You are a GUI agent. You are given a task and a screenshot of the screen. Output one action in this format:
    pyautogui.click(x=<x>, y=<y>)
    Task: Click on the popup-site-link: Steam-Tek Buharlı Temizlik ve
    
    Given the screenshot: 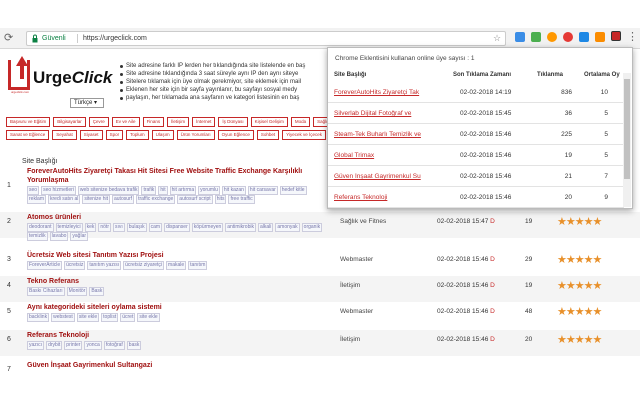 What is the action you would take?
    pyautogui.click(x=394, y=134)
    